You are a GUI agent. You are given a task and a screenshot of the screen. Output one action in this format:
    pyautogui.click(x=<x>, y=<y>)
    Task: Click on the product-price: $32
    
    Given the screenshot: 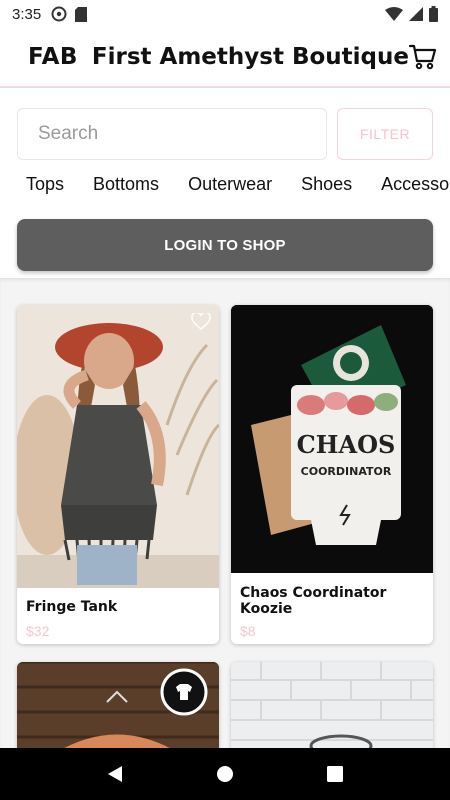 What is the action you would take?
    pyautogui.click(x=38, y=631)
    